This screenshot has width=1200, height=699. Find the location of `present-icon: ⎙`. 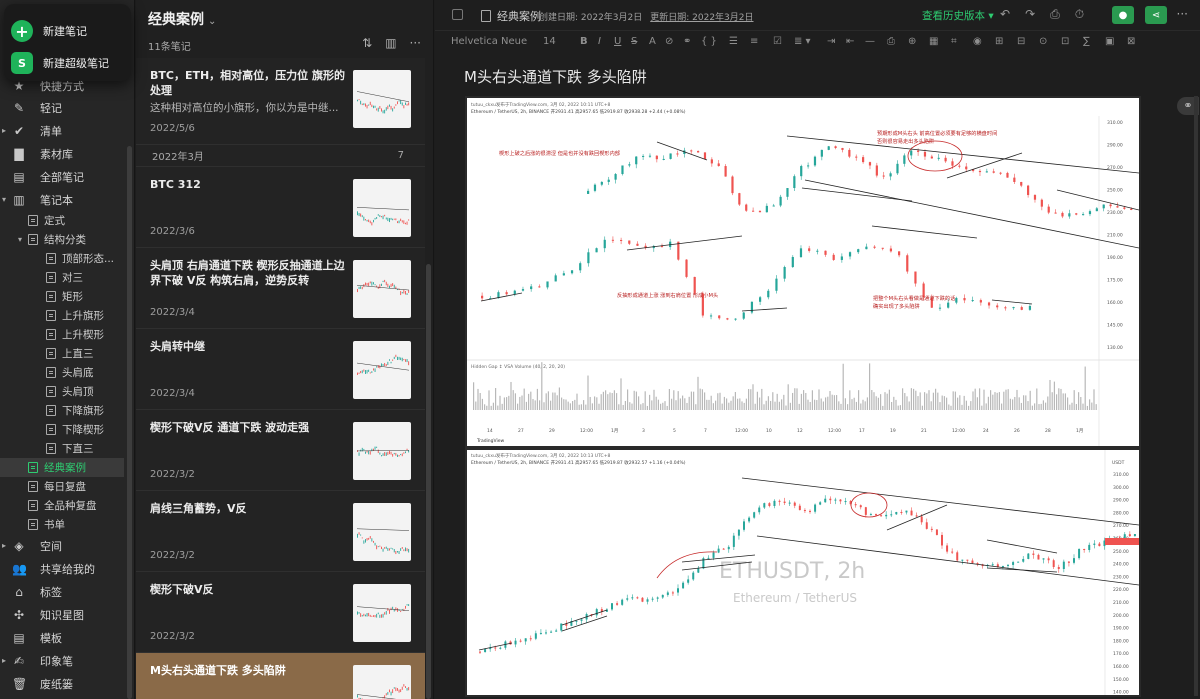

present-icon: ⎙ is located at coordinates (1055, 14).